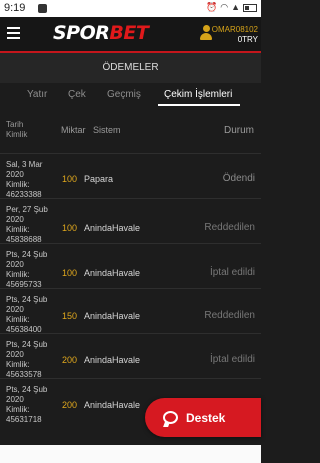  What do you see at coordinates (124, 94) in the screenshot?
I see `tab-gecmis: Geçmiş` at bounding box center [124, 94].